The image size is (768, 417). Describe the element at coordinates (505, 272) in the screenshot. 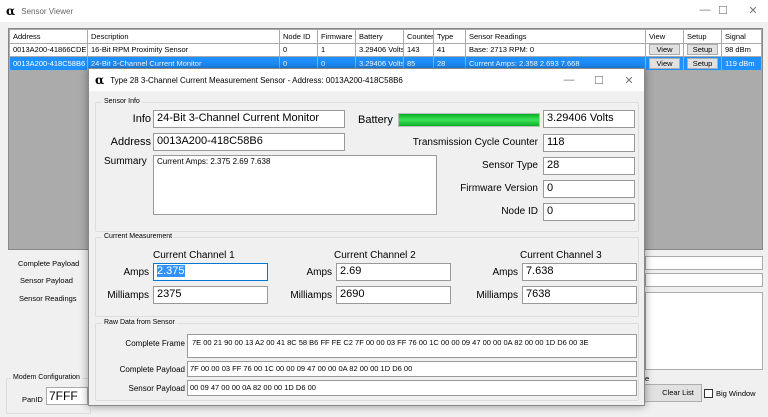

I see `amps-label-3: Amps` at that location.